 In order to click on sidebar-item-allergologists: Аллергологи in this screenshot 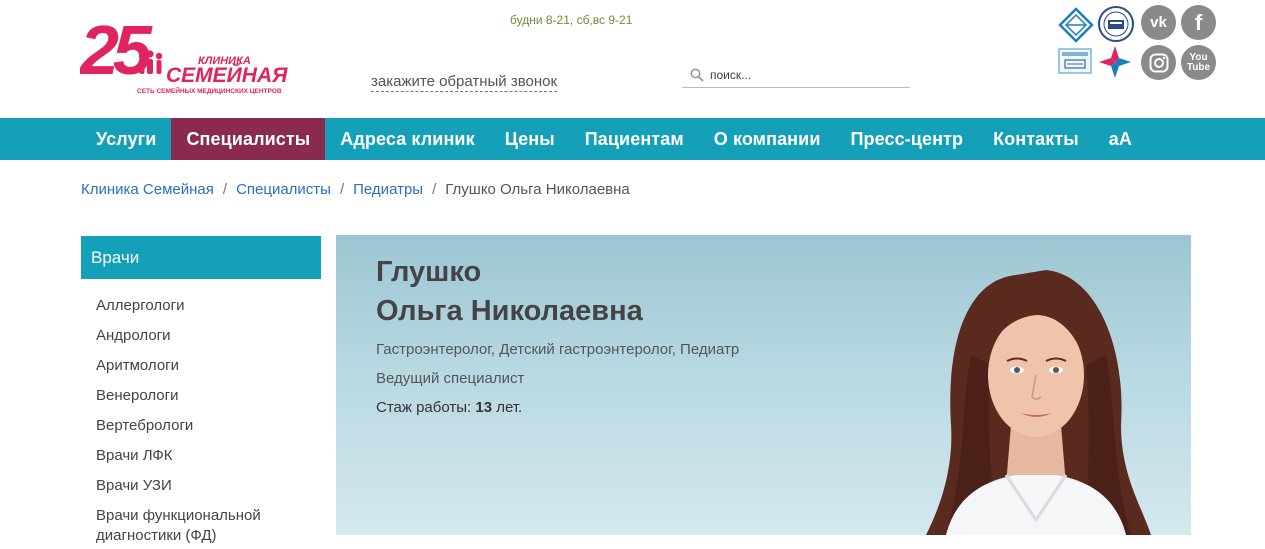, I will do `click(206, 306)`.